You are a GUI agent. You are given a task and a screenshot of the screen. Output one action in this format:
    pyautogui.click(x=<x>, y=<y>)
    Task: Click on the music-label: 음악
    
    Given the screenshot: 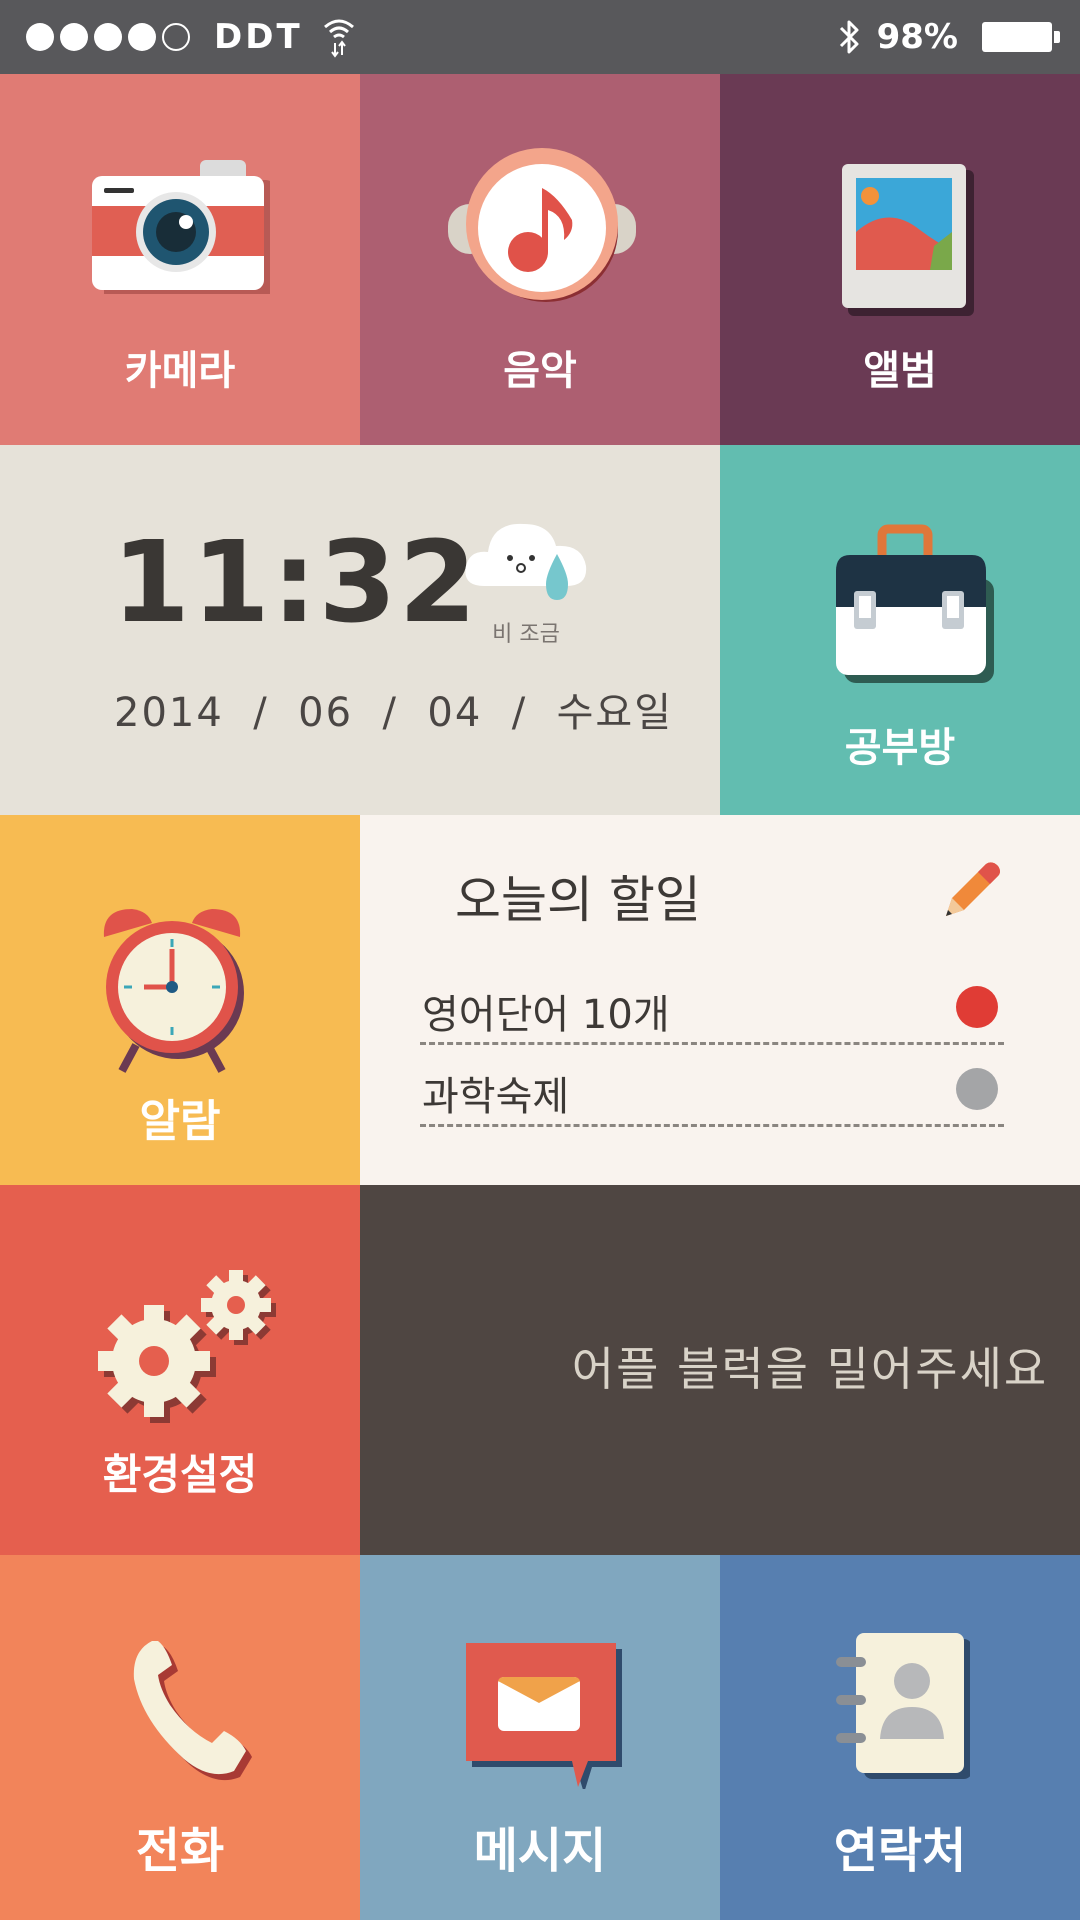 What is the action you would take?
    pyautogui.click(x=540, y=371)
    